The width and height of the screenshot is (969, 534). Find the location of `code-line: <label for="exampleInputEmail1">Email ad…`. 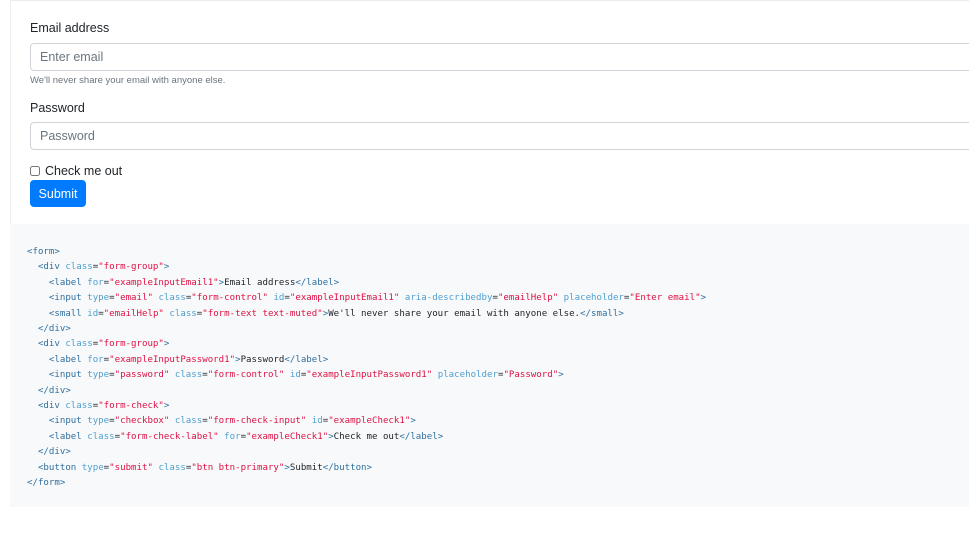

code-line: <label for="exampleInputEmail1">Email ad… is located at coordinates (183, 283).